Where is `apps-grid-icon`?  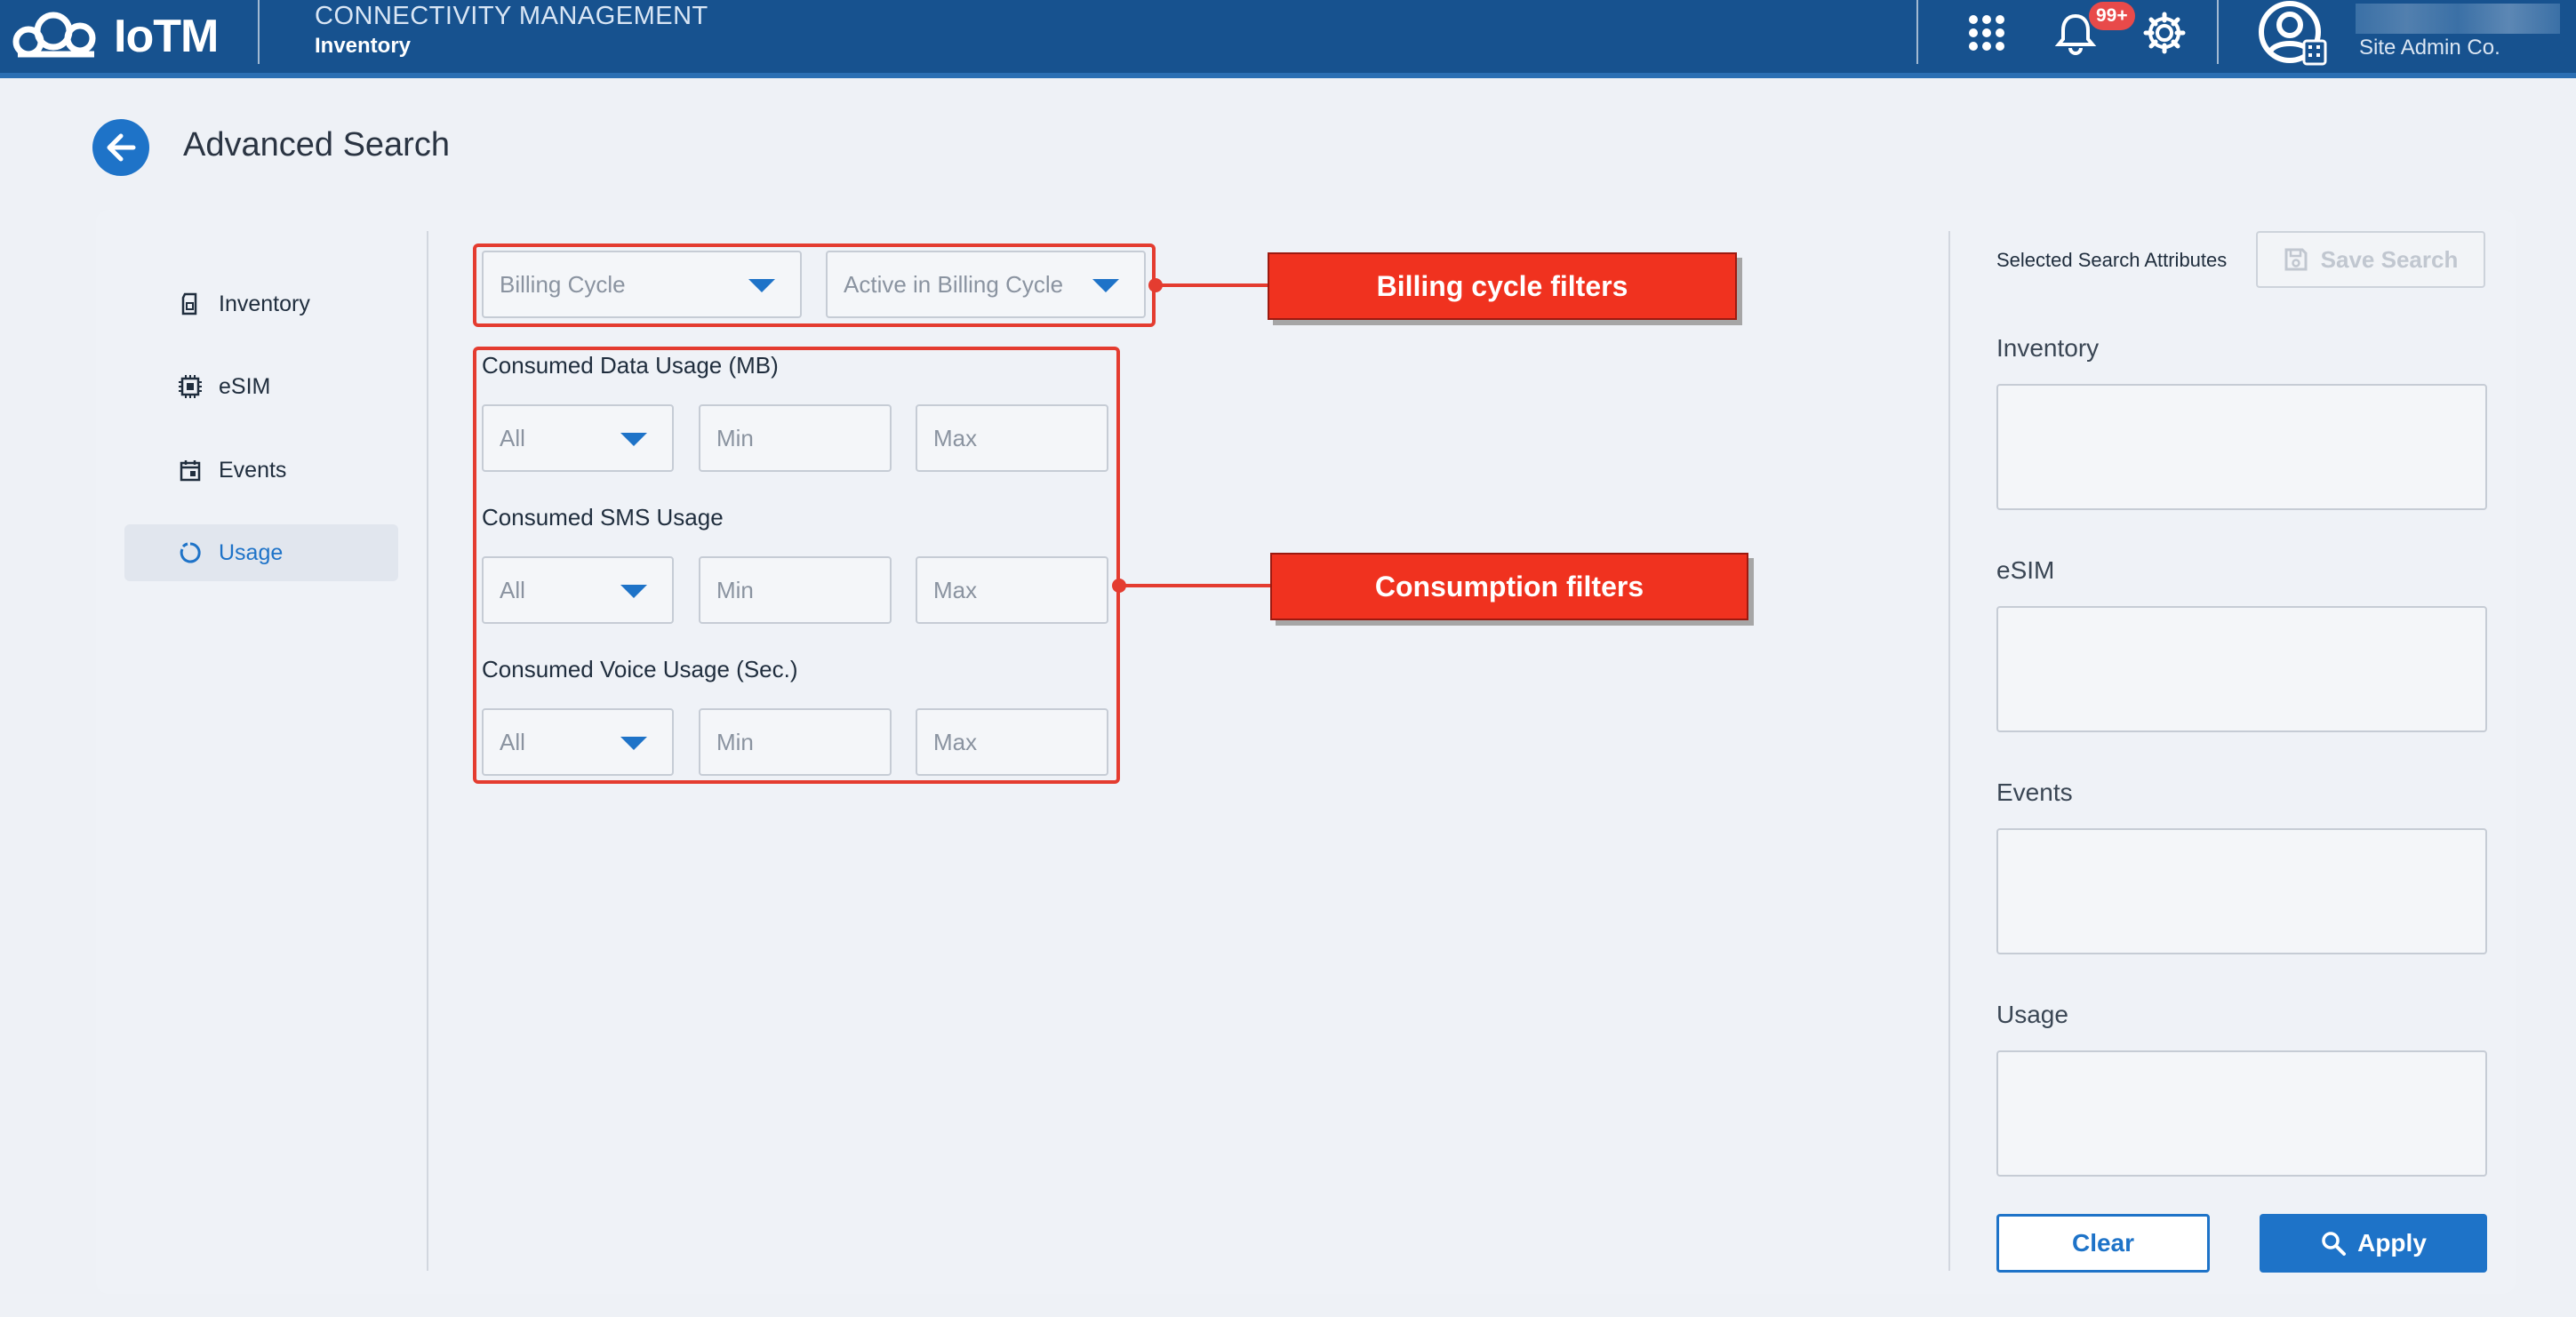 apps-grid-icon is located at coordinates (1986, 33).